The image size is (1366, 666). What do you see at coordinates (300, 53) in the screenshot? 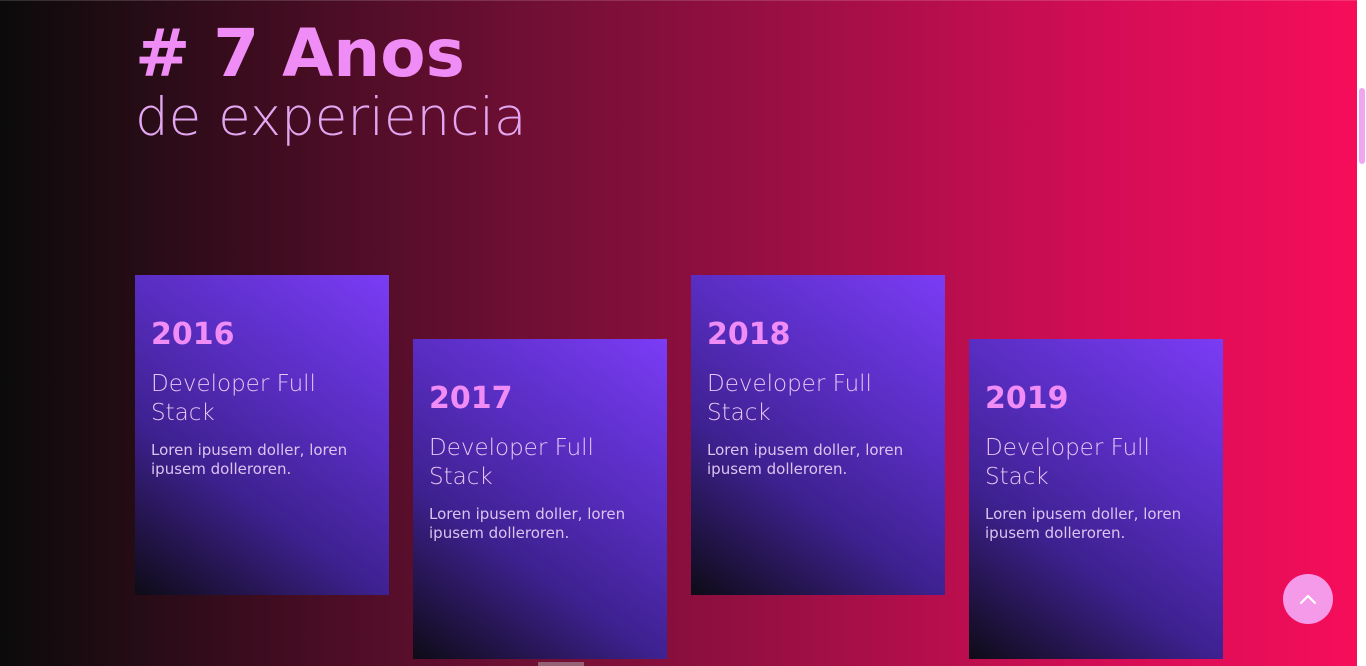
I see `experience-title: # 7 Anos` at bounding box center [300, 53].